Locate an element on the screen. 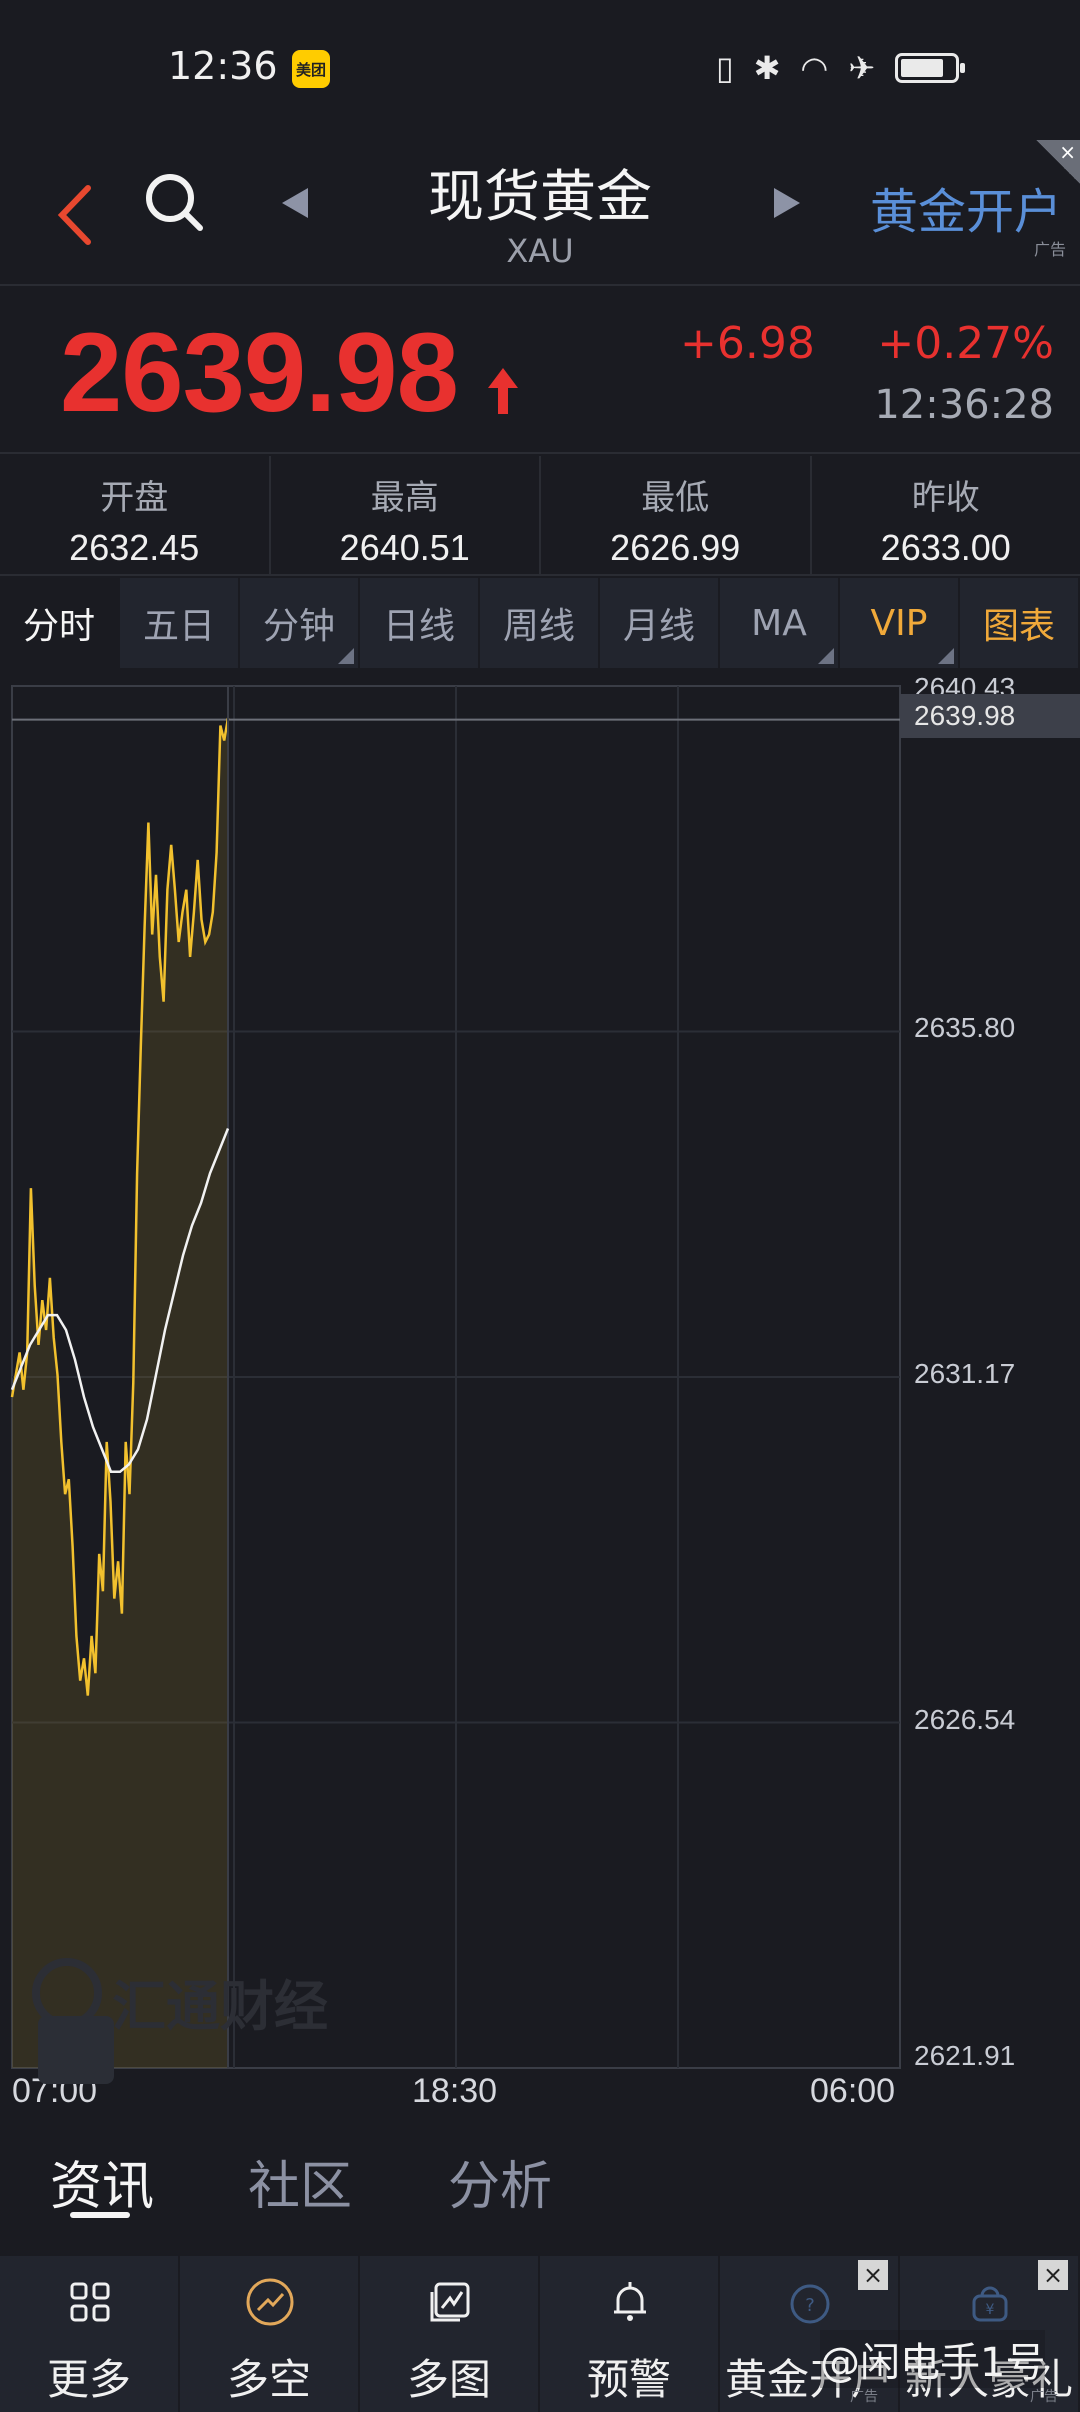  x-tick-label: 06:00 is located at coordinates (853, 2091).